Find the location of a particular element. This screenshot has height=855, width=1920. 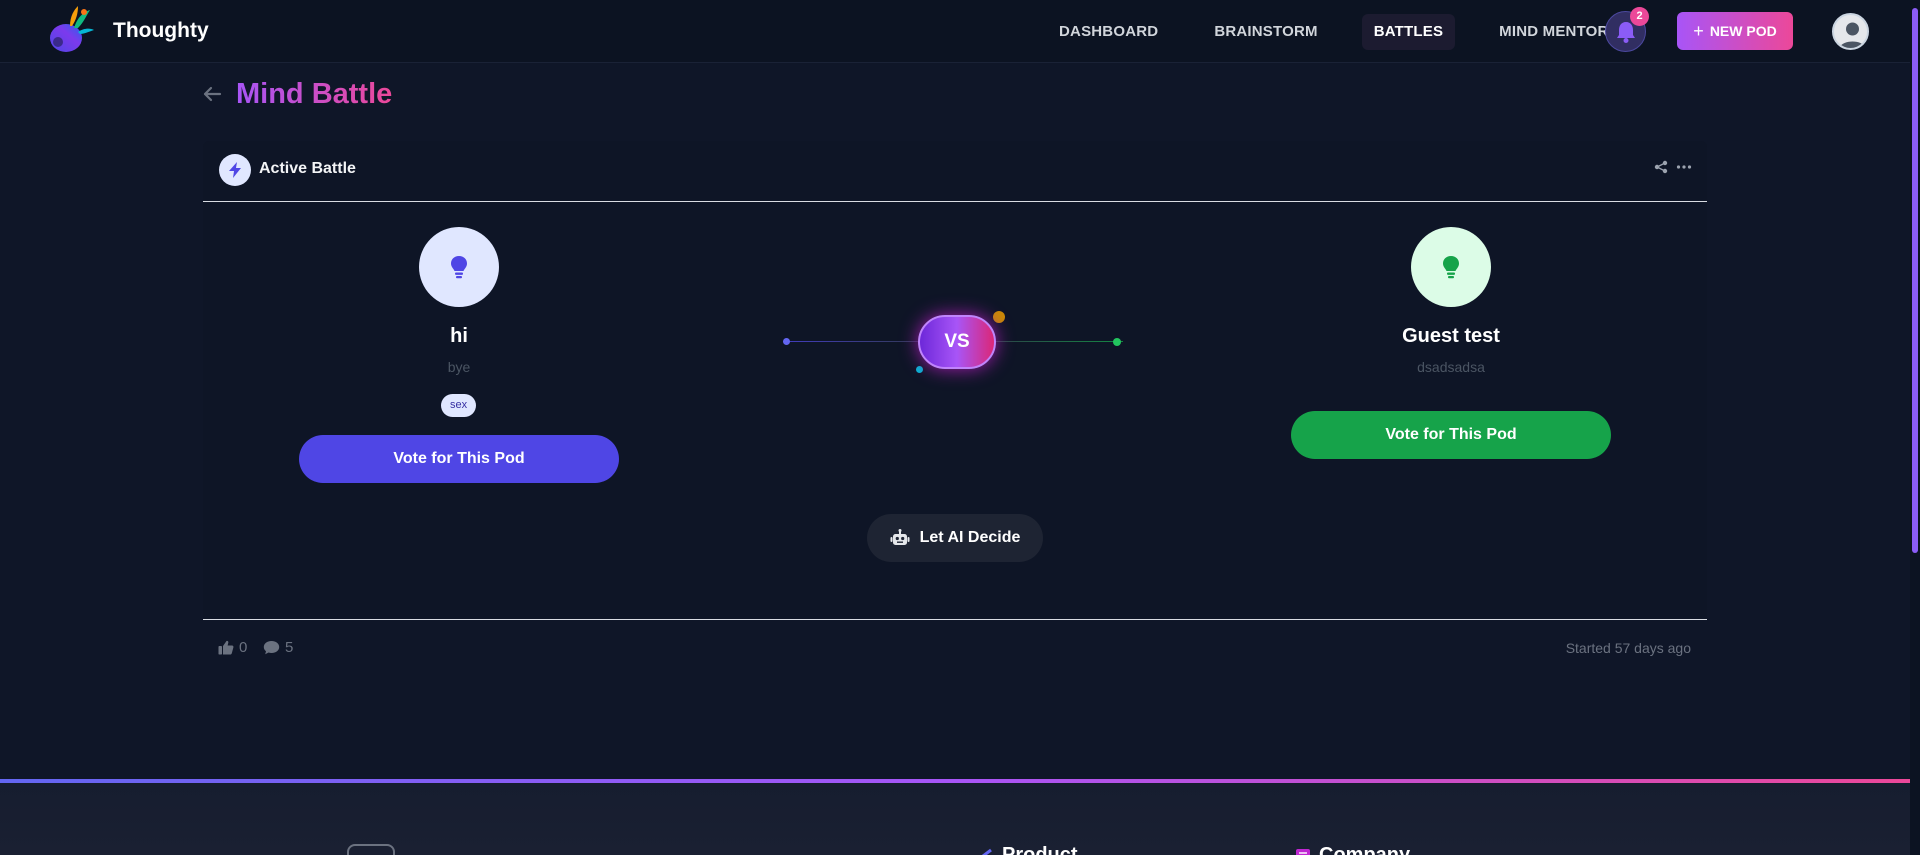

new-pod-button: + NEW POD is located at coordinates (1735, 31).